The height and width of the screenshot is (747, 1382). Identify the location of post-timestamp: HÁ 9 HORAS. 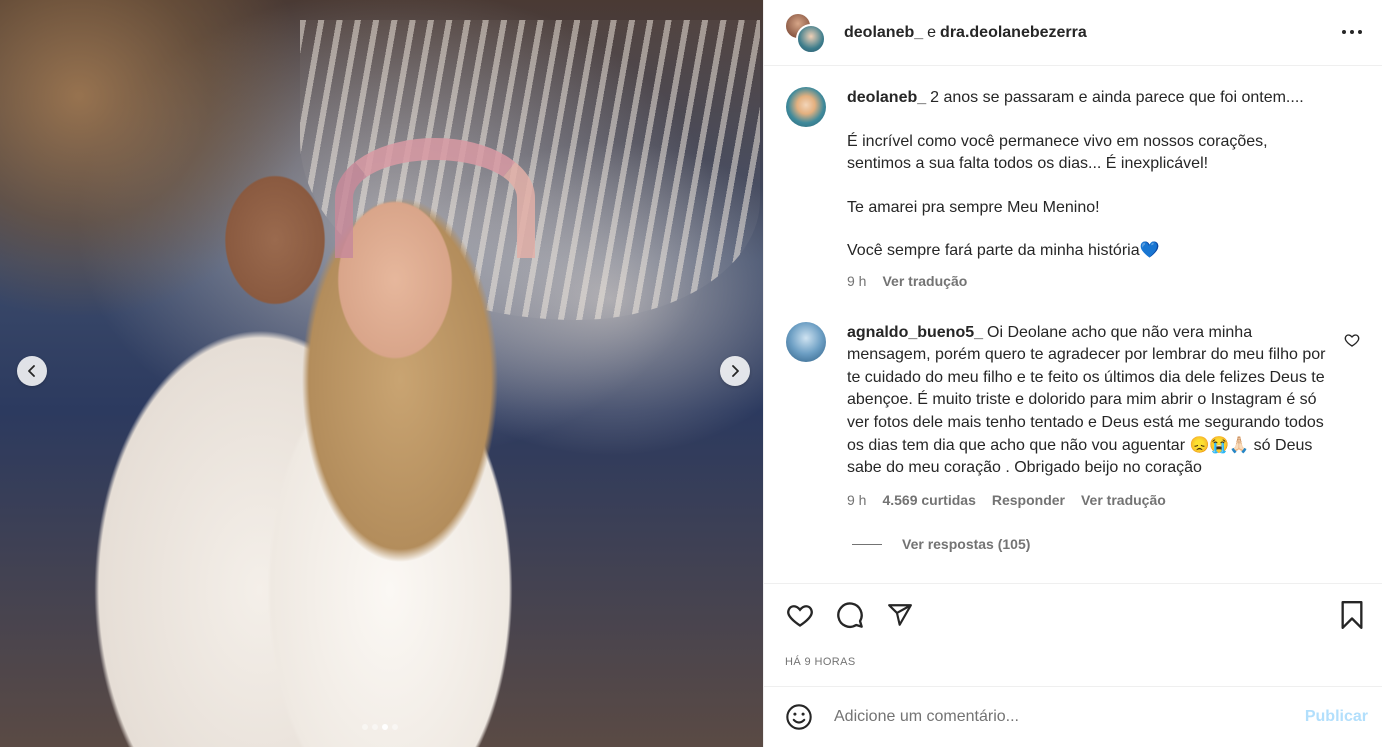
(1073, 662).